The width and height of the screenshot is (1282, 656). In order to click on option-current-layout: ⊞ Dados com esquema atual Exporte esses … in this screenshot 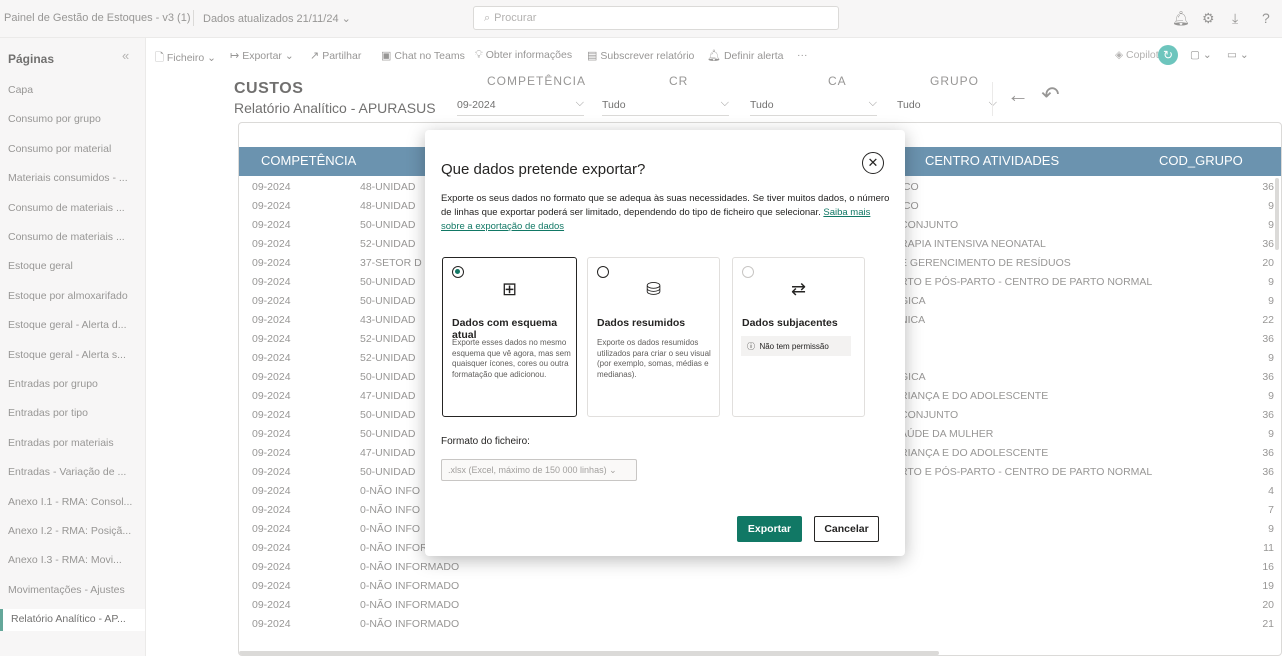, I will do `click(509, 337)`.